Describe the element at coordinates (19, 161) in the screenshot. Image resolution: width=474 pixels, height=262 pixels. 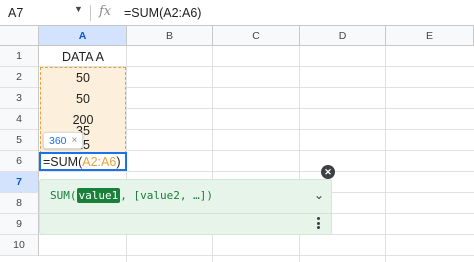
I see `row-header-6: 6` at that location.